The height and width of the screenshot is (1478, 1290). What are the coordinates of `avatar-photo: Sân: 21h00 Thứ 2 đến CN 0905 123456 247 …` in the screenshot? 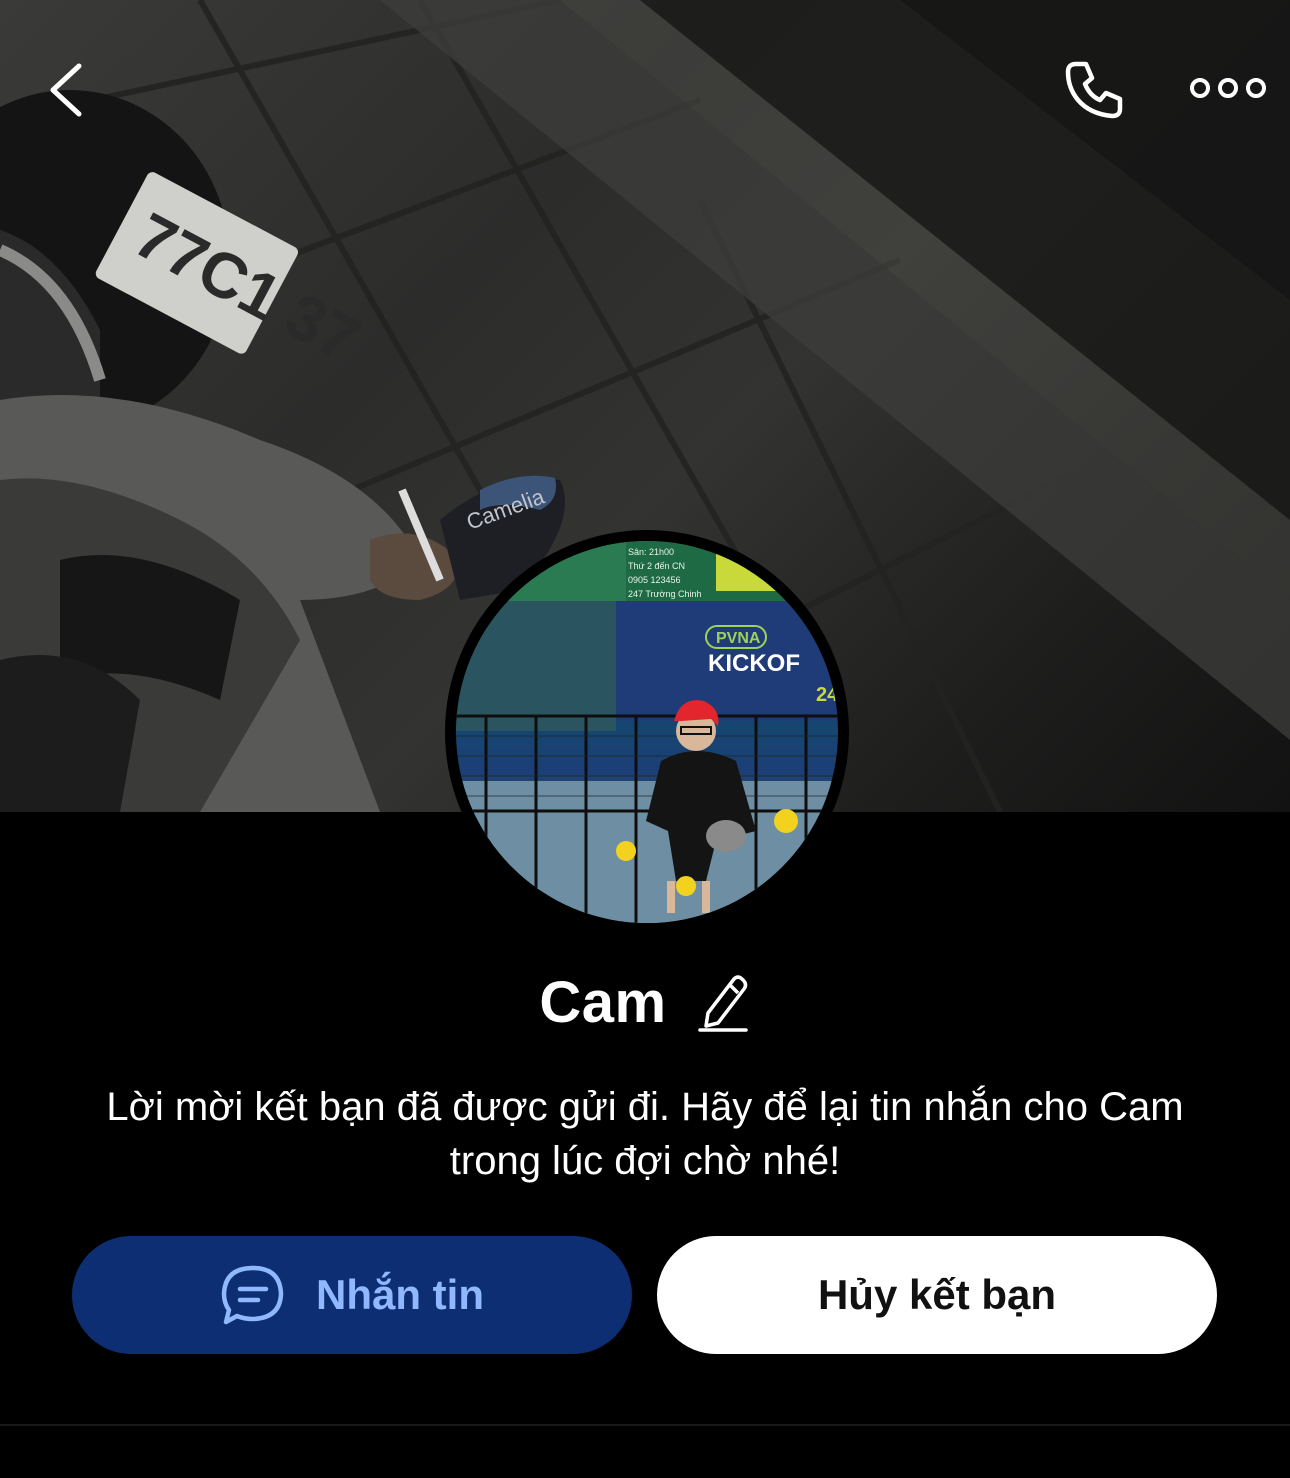 It's located at (647, 732).